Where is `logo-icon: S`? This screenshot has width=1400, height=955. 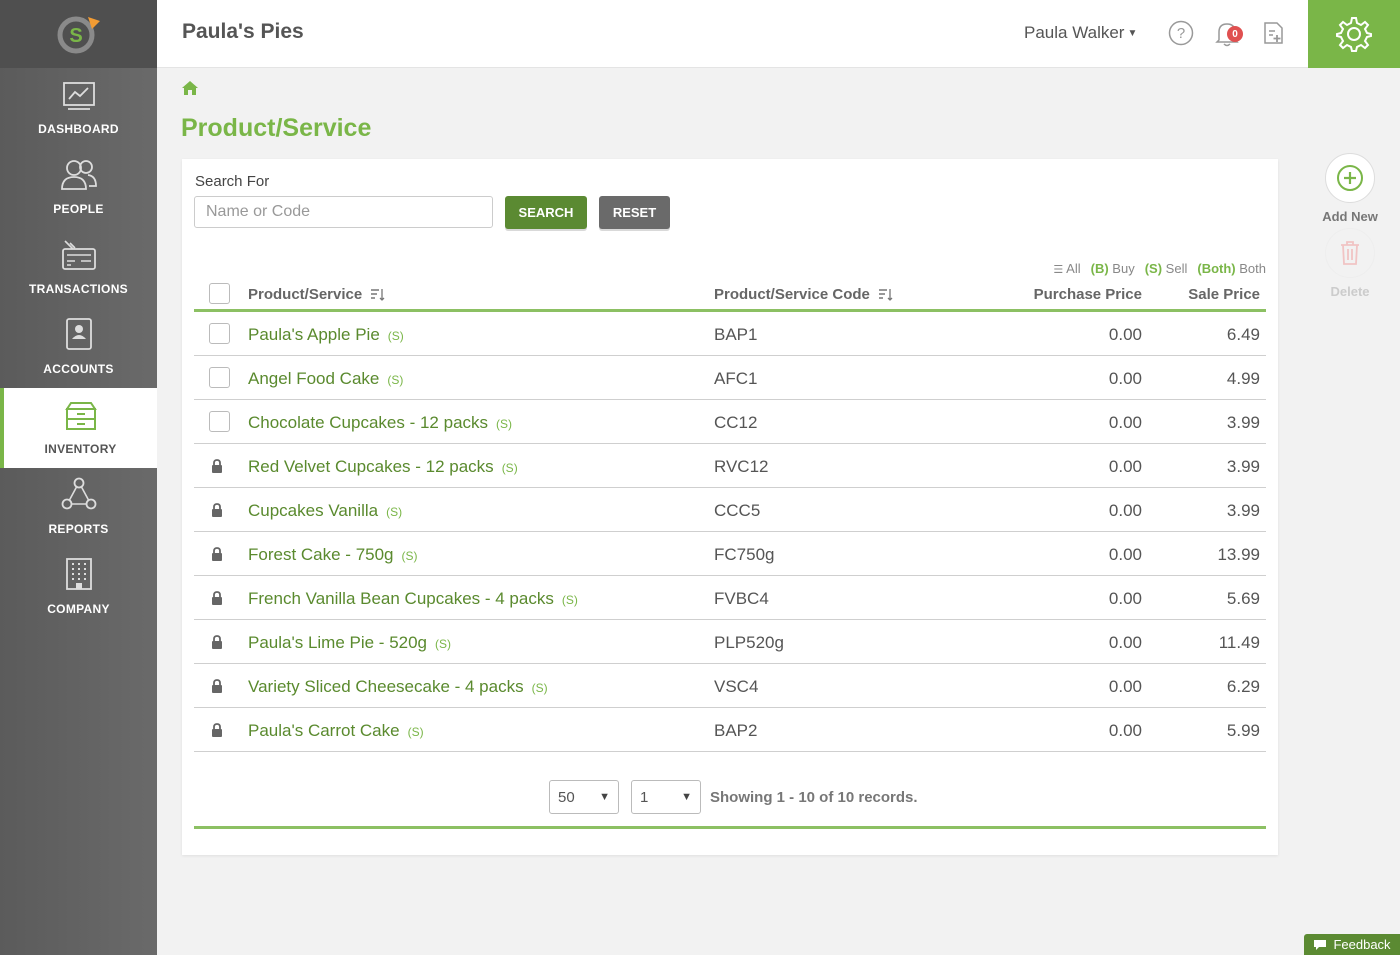
logo-icon: S is located at coordinates (78, 35).